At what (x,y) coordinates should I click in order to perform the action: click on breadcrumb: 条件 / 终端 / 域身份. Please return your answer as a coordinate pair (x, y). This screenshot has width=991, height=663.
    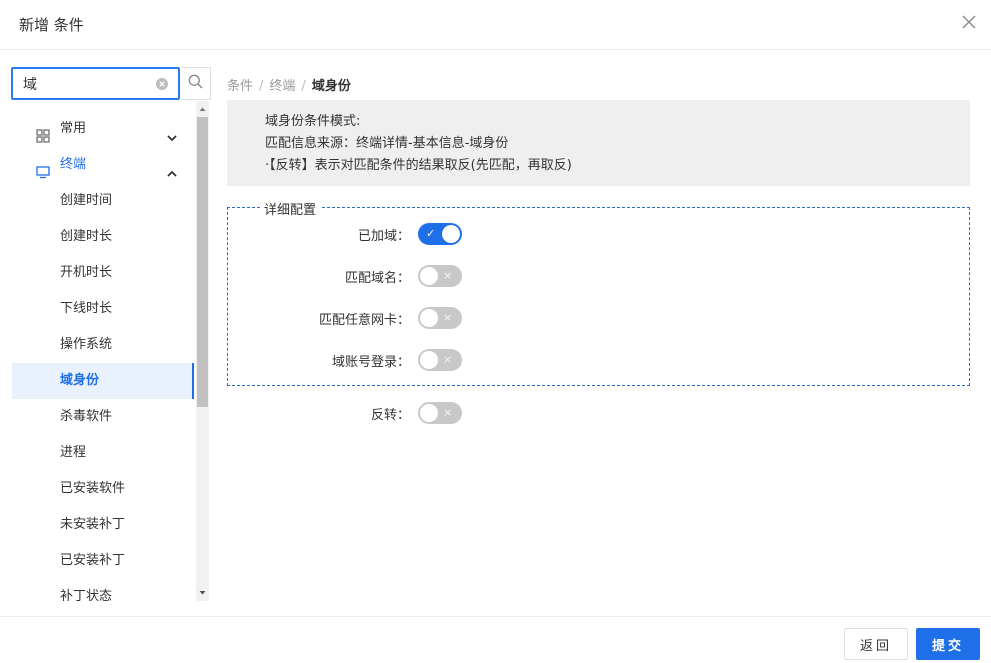
    Looking at the image, I should click on (289, 84).